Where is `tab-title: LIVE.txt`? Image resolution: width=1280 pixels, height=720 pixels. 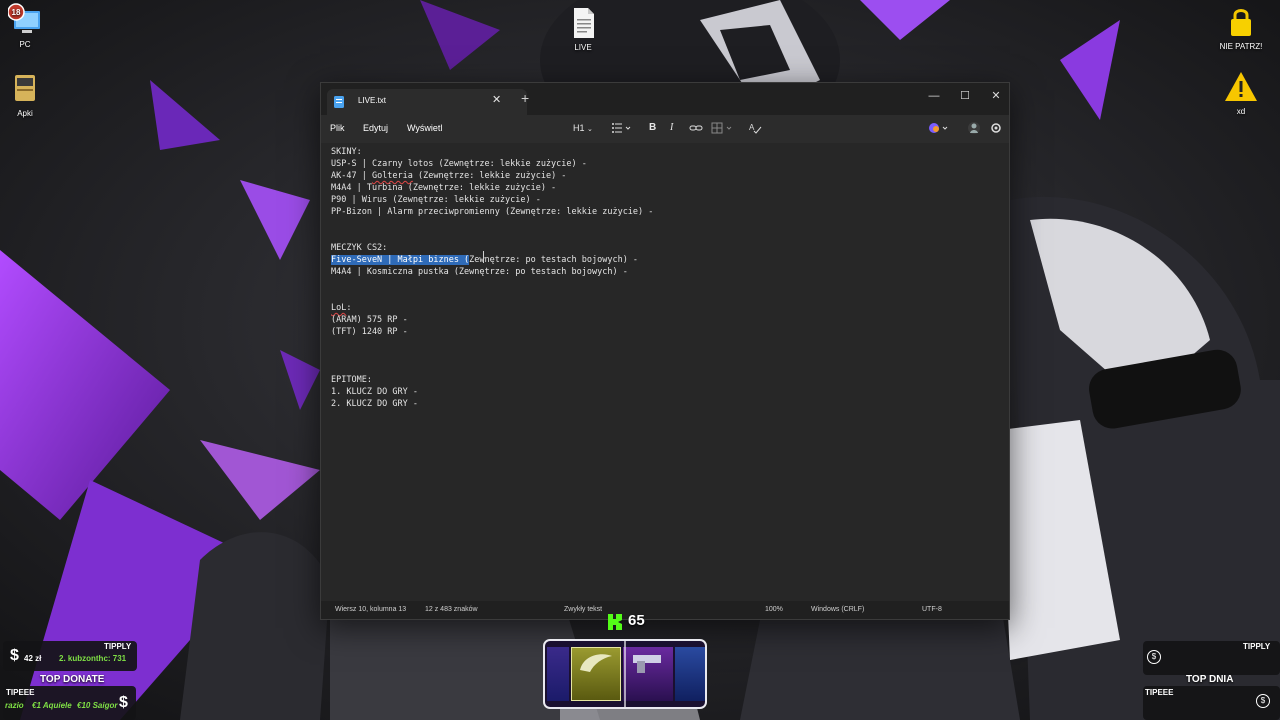
tab-title: LIVE.txt is located at coordinates (372, 100).